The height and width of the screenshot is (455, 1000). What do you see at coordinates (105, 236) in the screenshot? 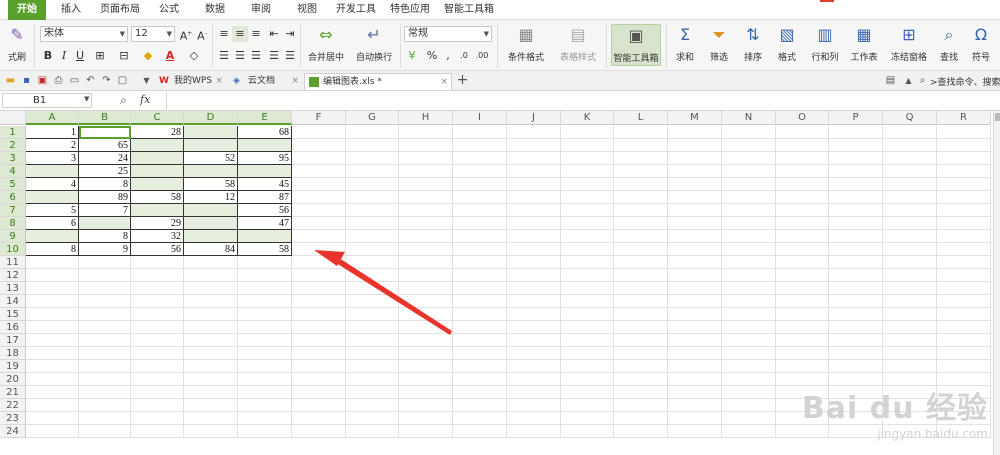
I see `cell-b9: 8` at bounding box center [105, 236].